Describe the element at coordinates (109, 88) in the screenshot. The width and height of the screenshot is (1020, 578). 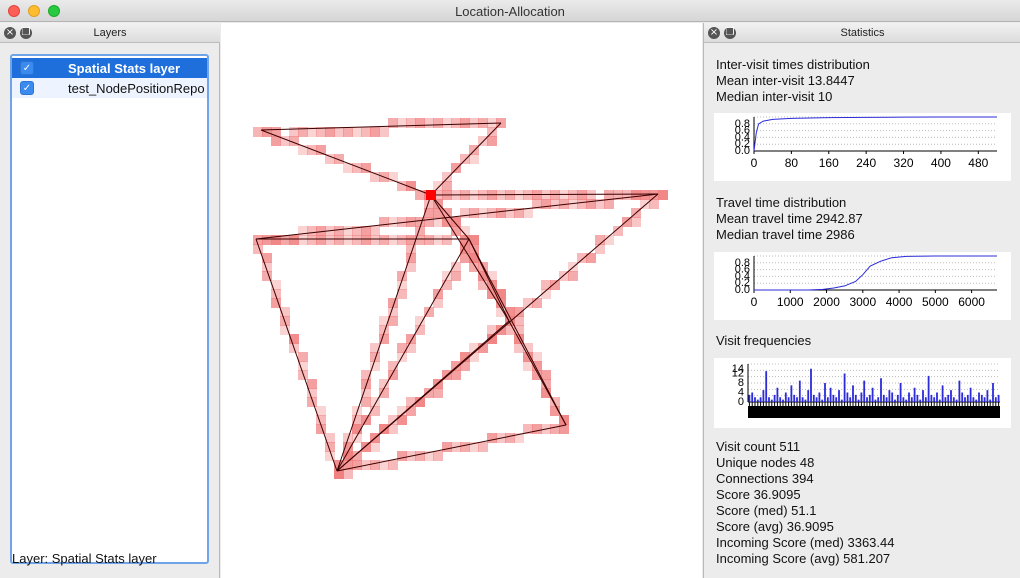
I see `layer-item-node-position: ✓ test_NodePositionRepo` at that location.